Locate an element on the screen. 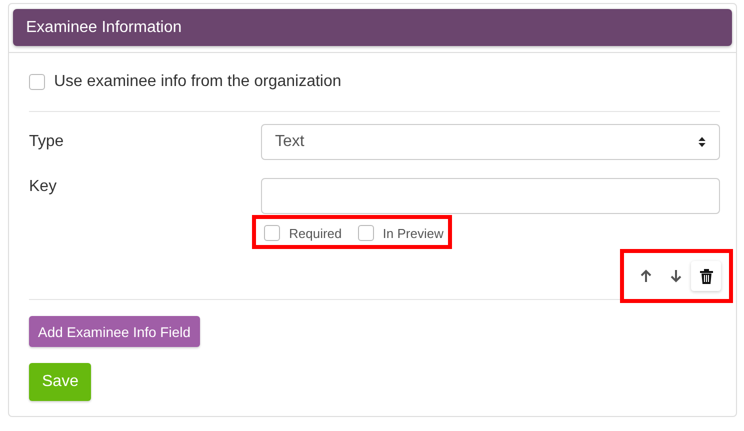  field-label: Key is located at coordinates (43, 187).